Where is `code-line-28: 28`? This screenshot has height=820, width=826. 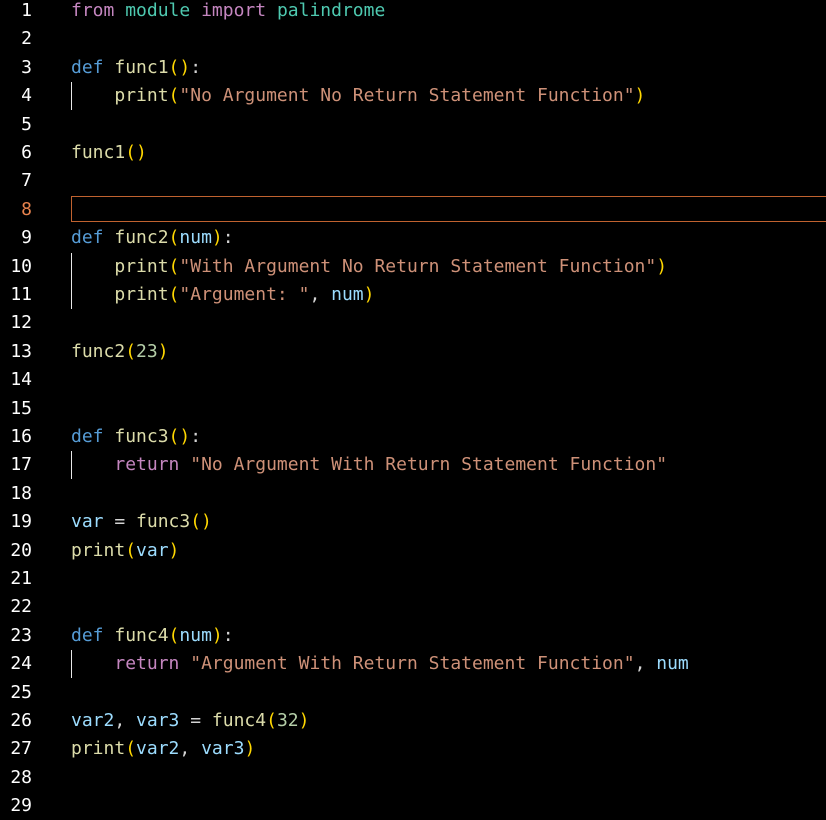
code-line-28: 28 is located at coordinates (413, 778).